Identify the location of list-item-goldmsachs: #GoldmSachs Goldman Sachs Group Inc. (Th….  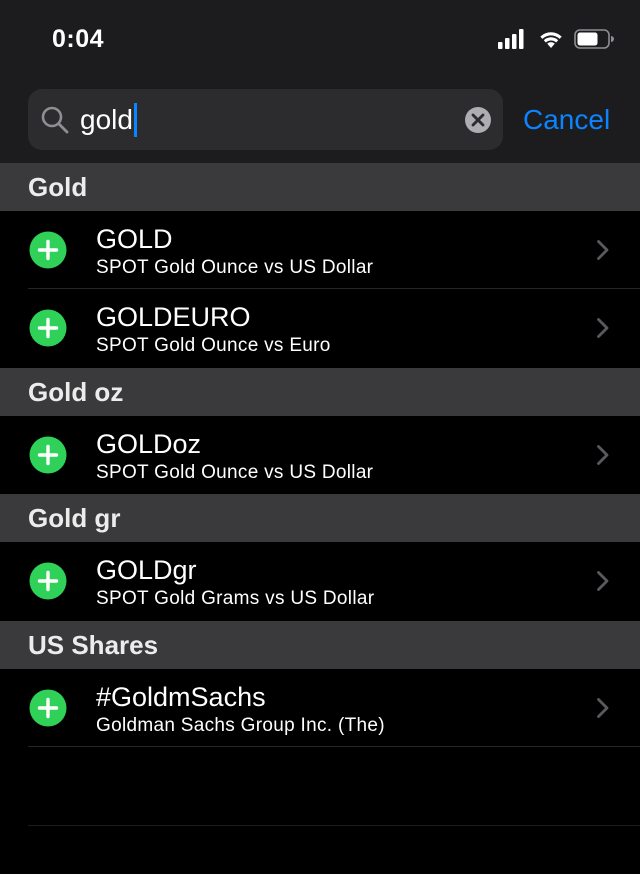
(320, 708).